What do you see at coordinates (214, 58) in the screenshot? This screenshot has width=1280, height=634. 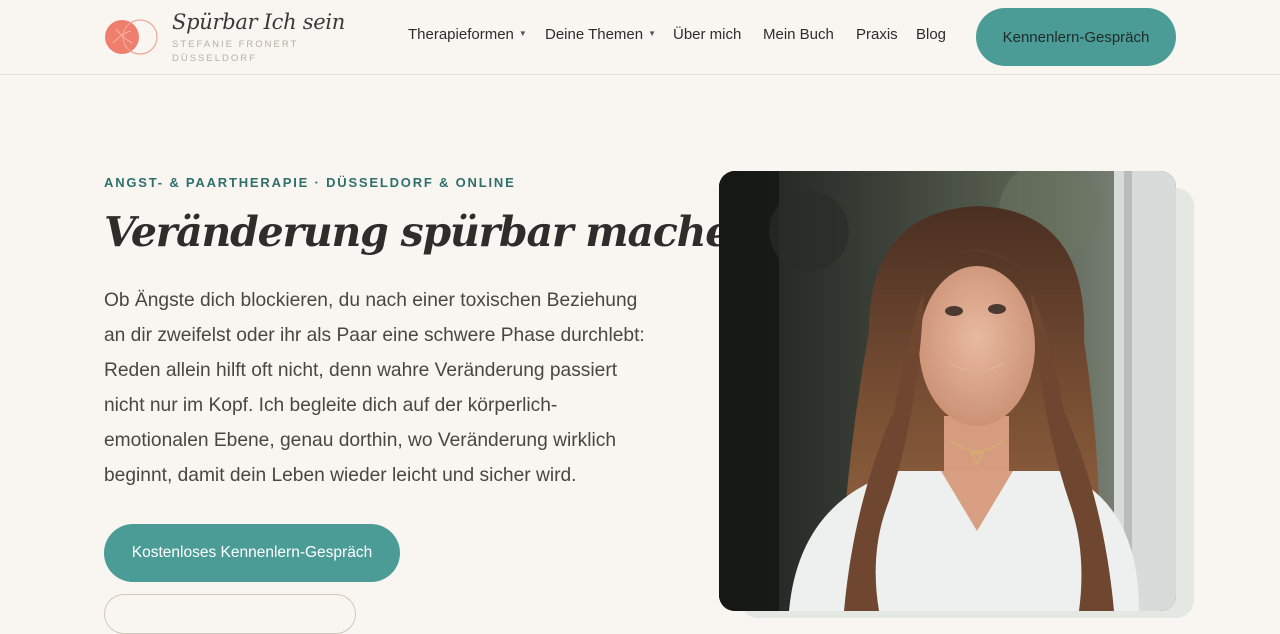 I see `brand-subtitle-city: DÜSSELDORF` at bounding box center [214, 58].